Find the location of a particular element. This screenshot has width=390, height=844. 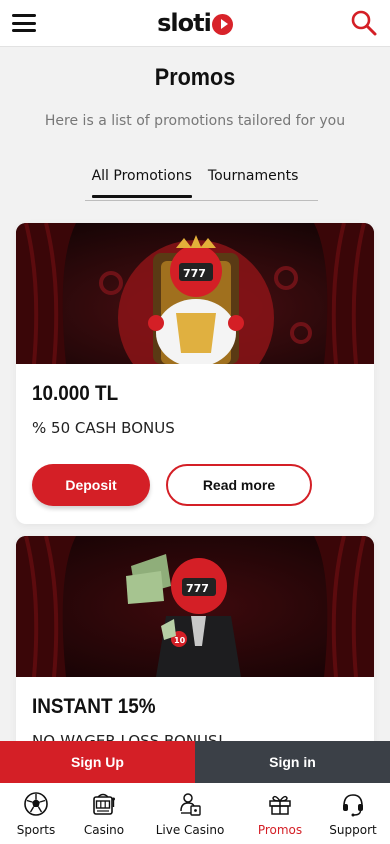

deposit-button: Deposit is located at coordinates (91, 485).